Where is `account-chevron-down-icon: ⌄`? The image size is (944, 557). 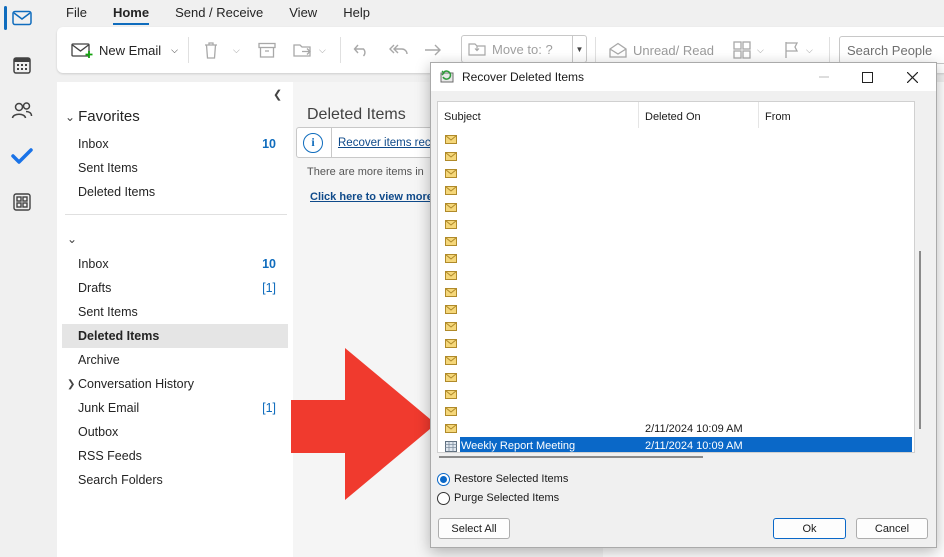 account-chevron-down-icon: ⌄ is located at coordinates (72, 239).